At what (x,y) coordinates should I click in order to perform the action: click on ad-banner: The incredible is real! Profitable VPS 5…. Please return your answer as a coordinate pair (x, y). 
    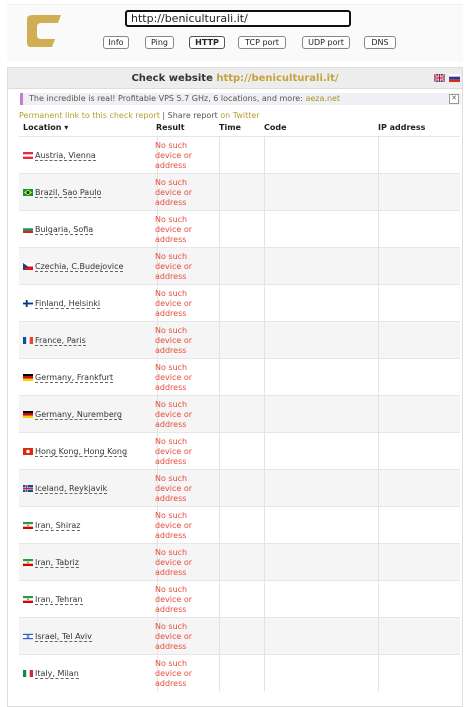
    Looking at the image, I should click on (240, 99).